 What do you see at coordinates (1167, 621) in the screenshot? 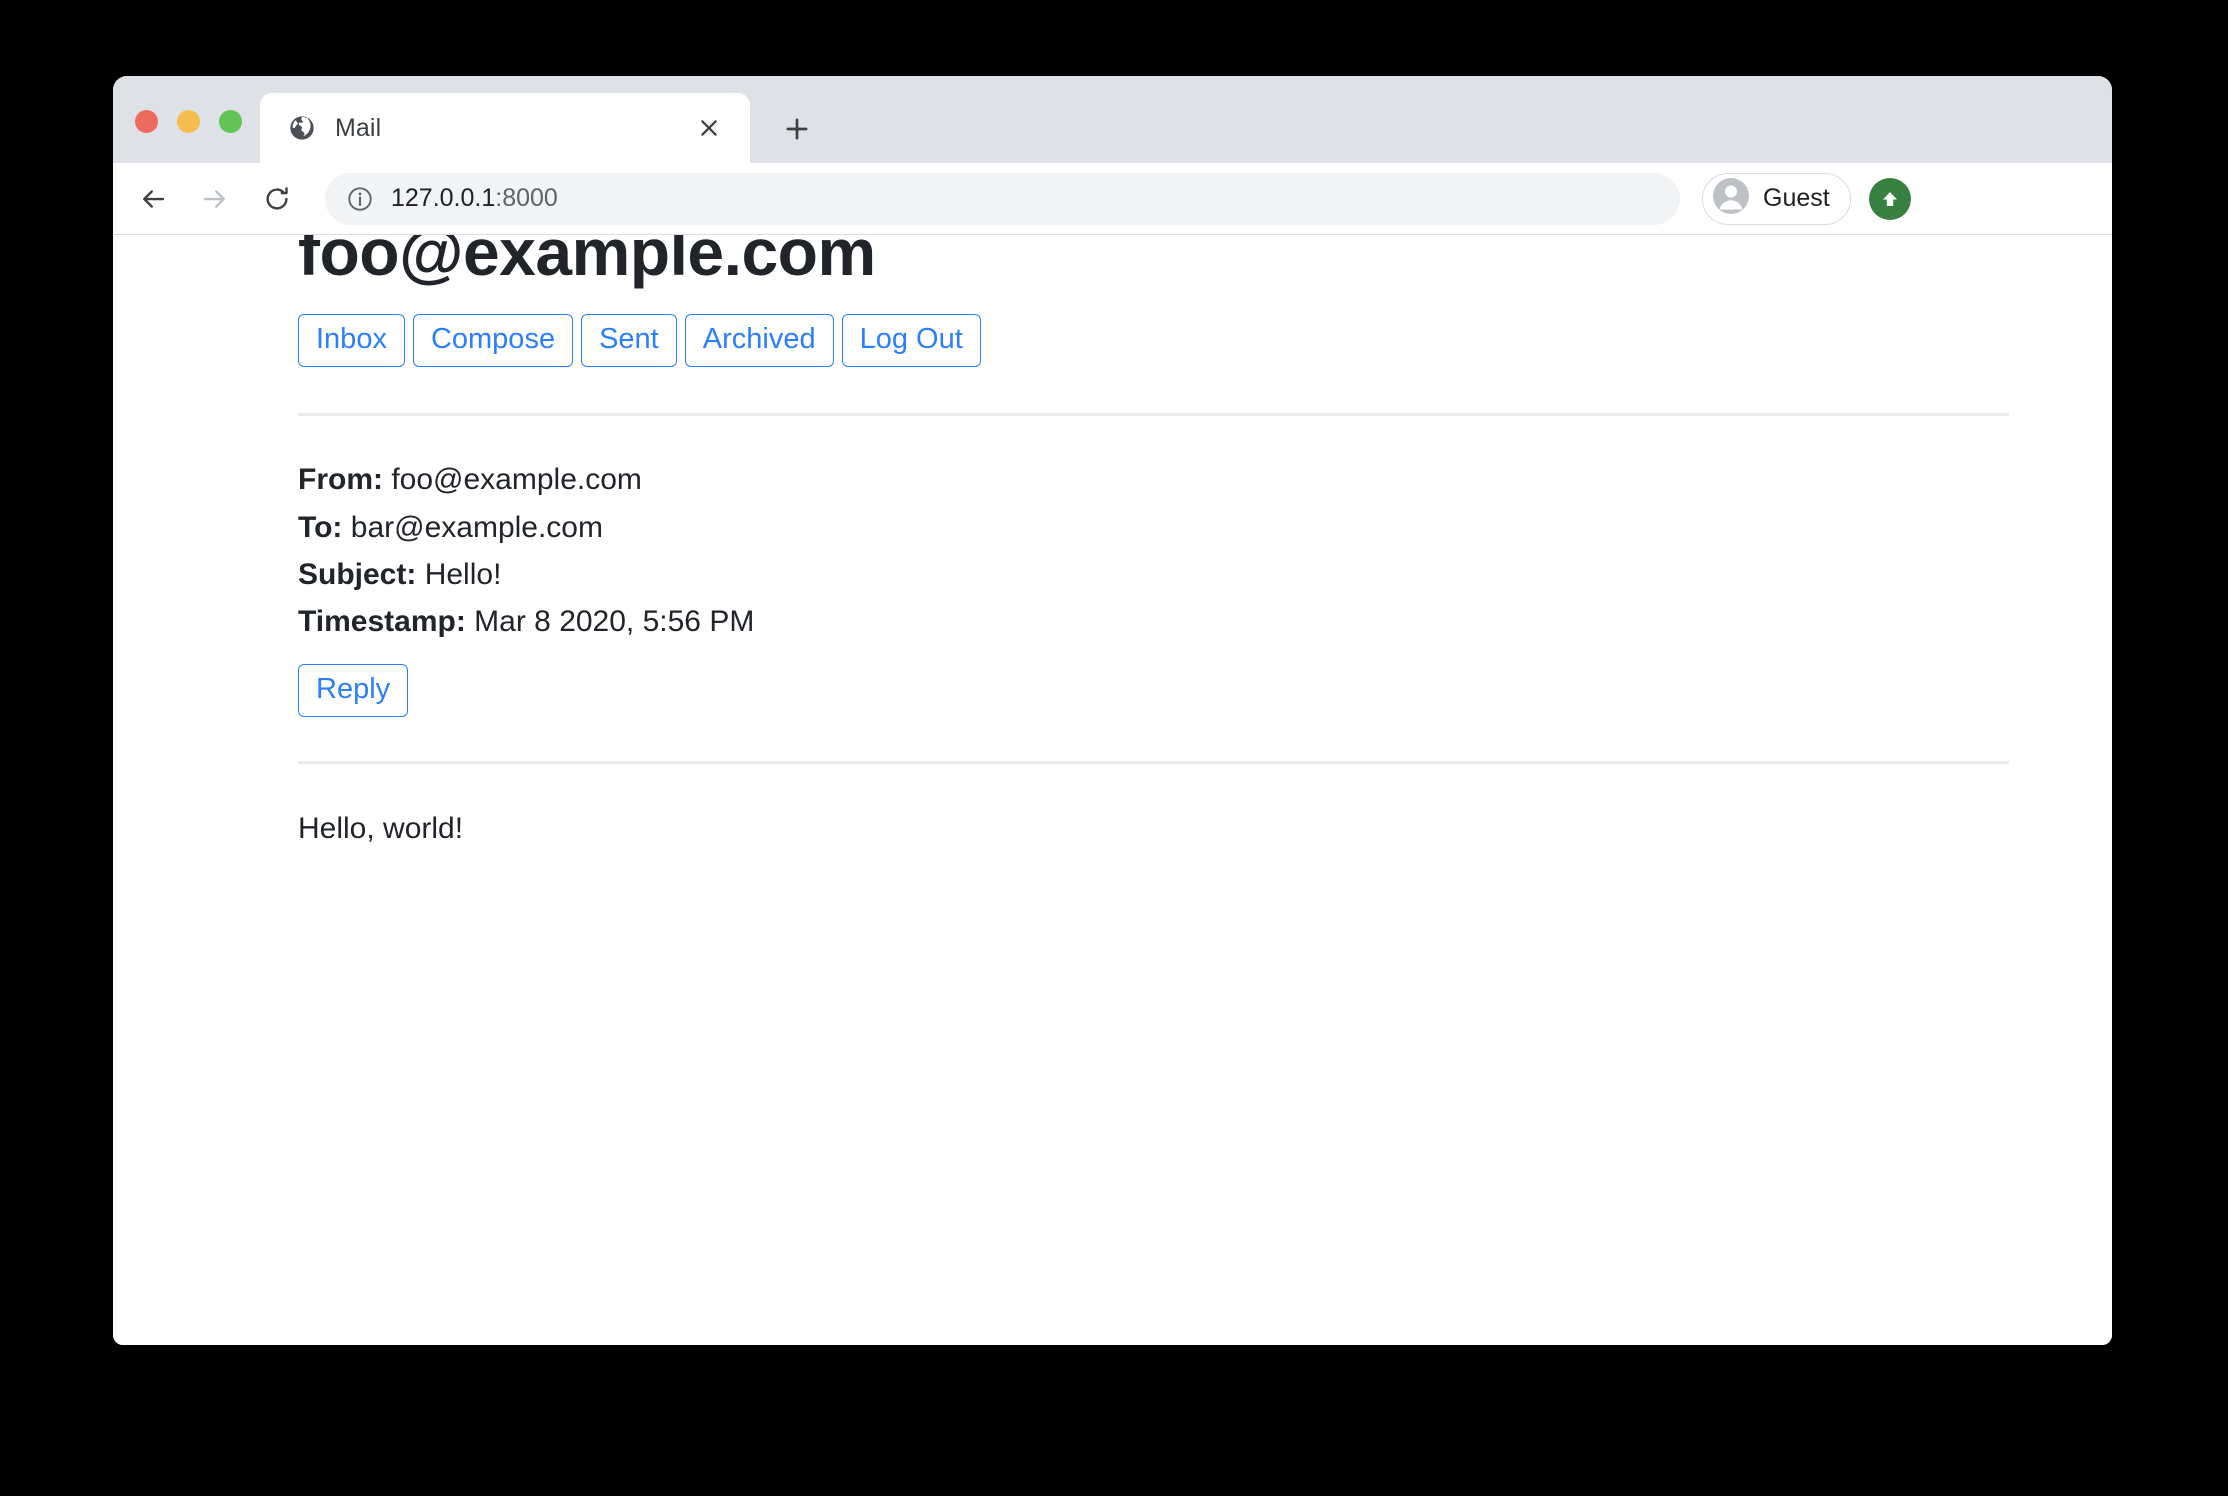
I see `email-timestamp-row: Timestamp: Mar 8 2020, 5:56 PM` at bounding box center [1167, 621].